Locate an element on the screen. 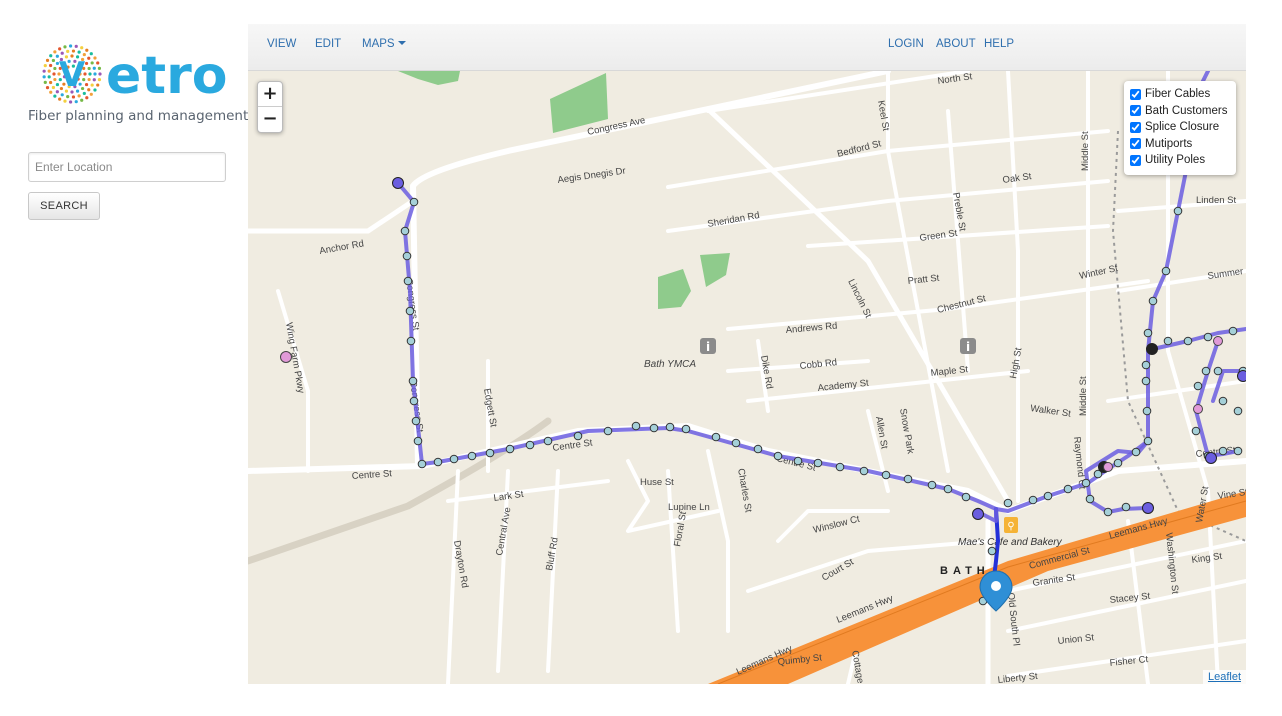  layer-utility-poles: Utility Poles is located at coordinates (1180, 160).